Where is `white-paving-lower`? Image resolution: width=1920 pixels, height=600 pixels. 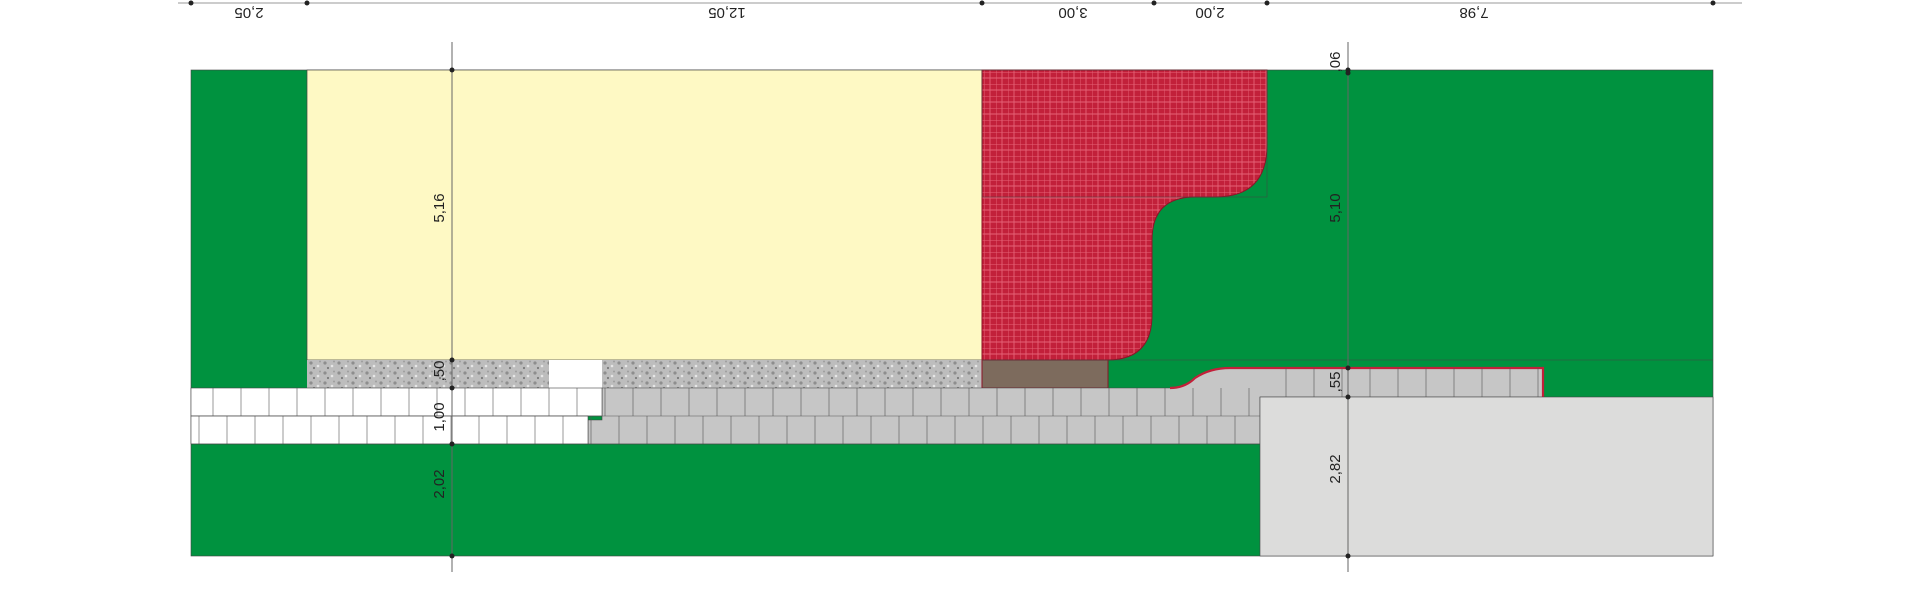
white-paving-lower is located at coordinates (389, 430).